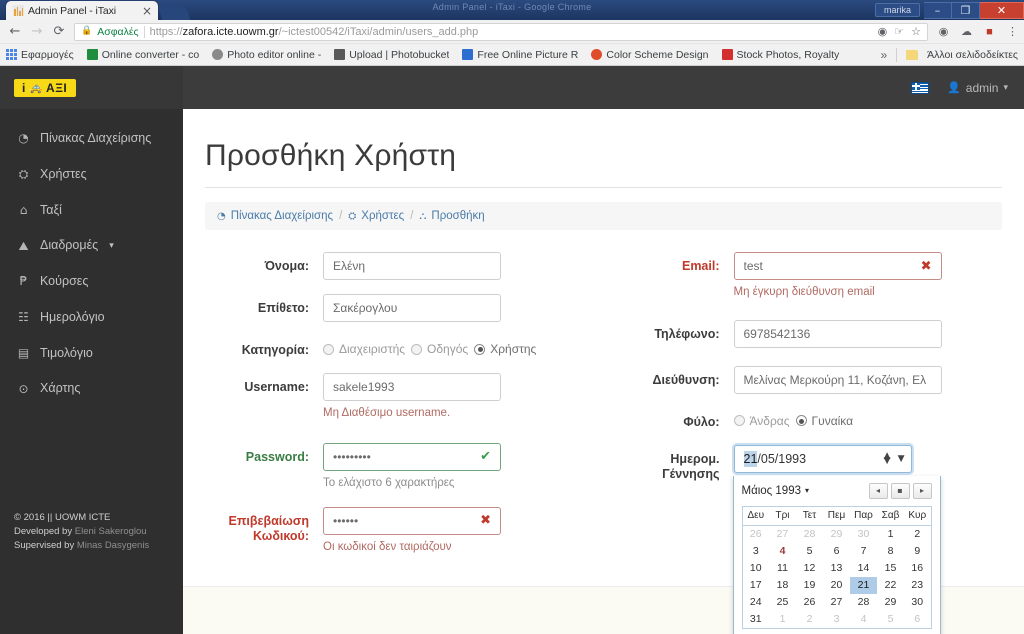  What do you see at coordinates (91, 175) in the screenshot?
I see `sidebar-item-users: ⛭ Χρήστες` at bounding box center [91, 175].